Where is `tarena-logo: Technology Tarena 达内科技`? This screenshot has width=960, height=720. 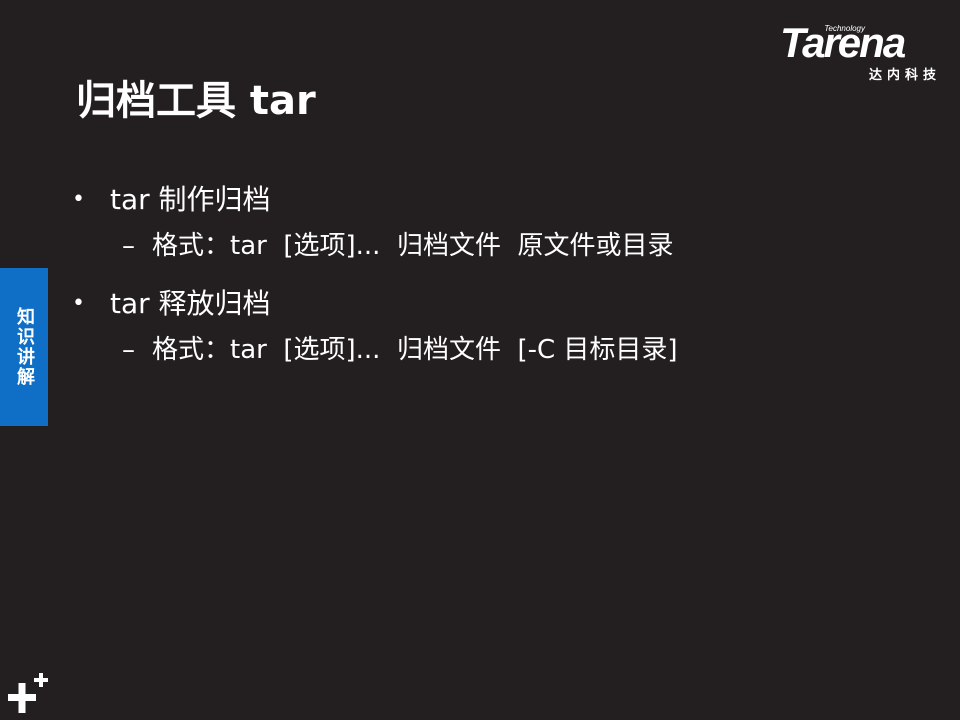 tarena-logo: Technology Tarena 达内科技 is located at coordinates (862, 51).